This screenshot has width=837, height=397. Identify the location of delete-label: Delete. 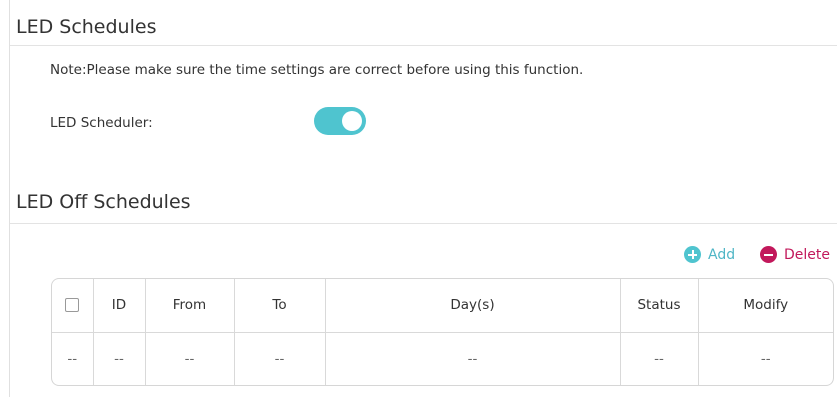
(807, 254).